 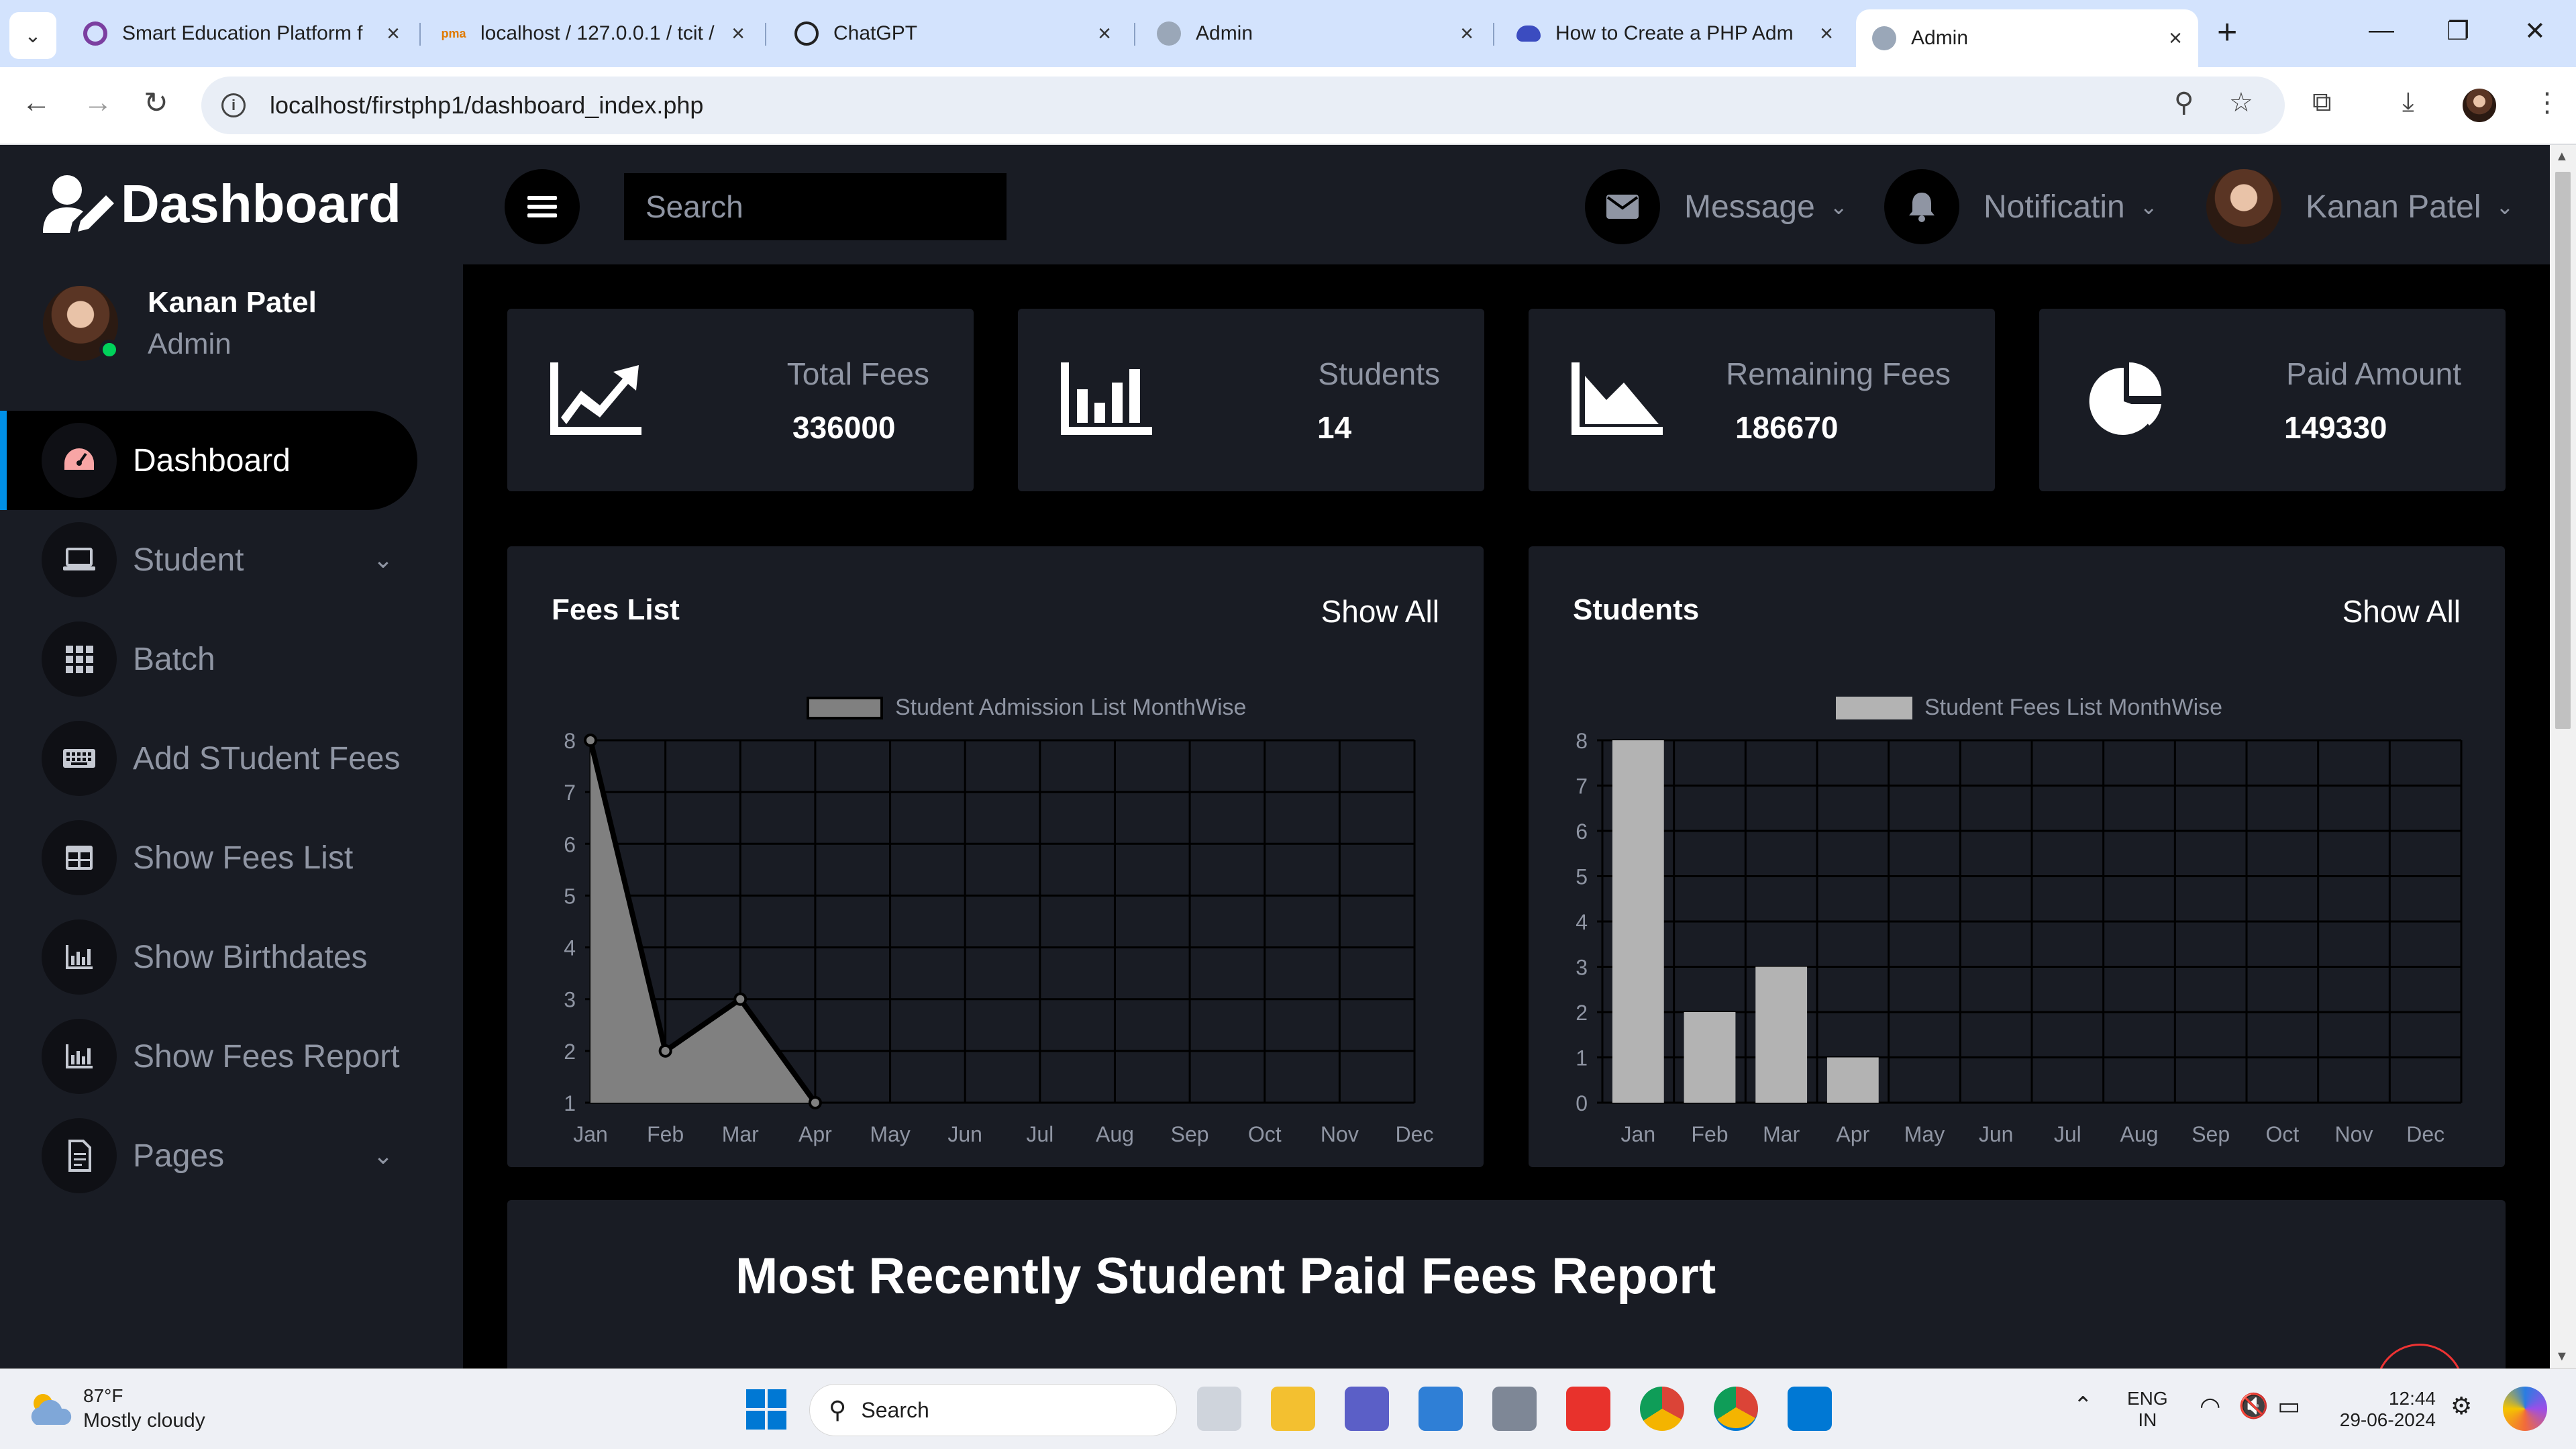 I want to click on brand: Dashboard, so click(x=222, y=204).